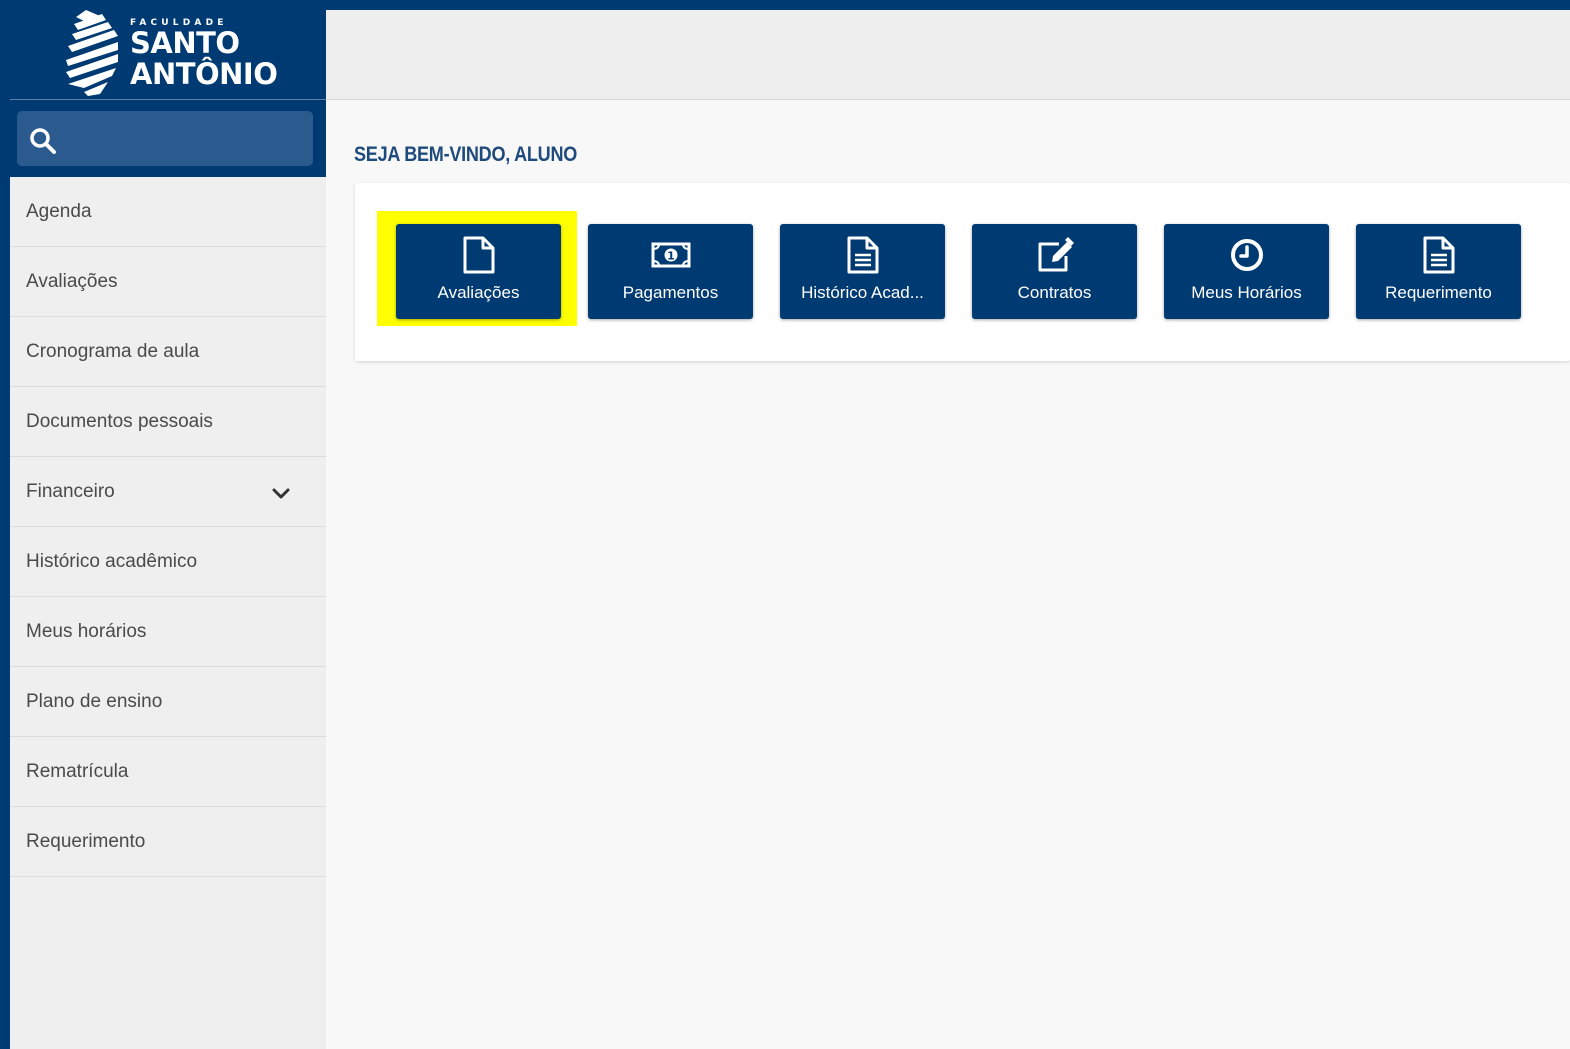  I want to click on sidebar-item-historico: Histórico acadêmico, so click(168, 562).